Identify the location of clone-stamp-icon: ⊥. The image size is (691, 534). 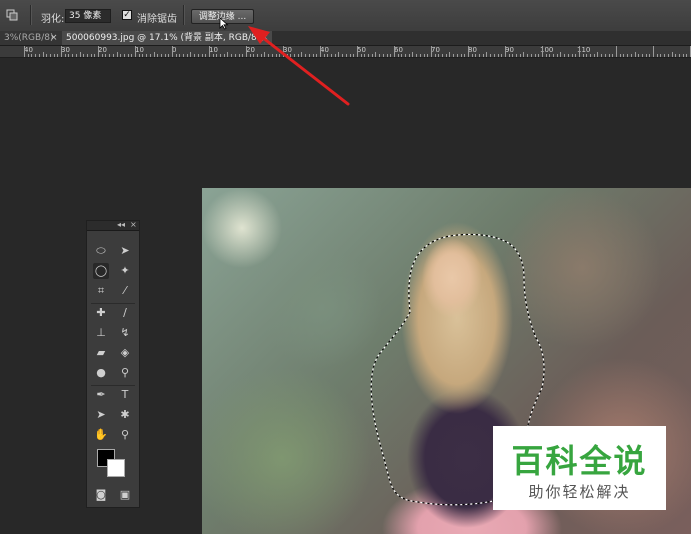
(101, 333).